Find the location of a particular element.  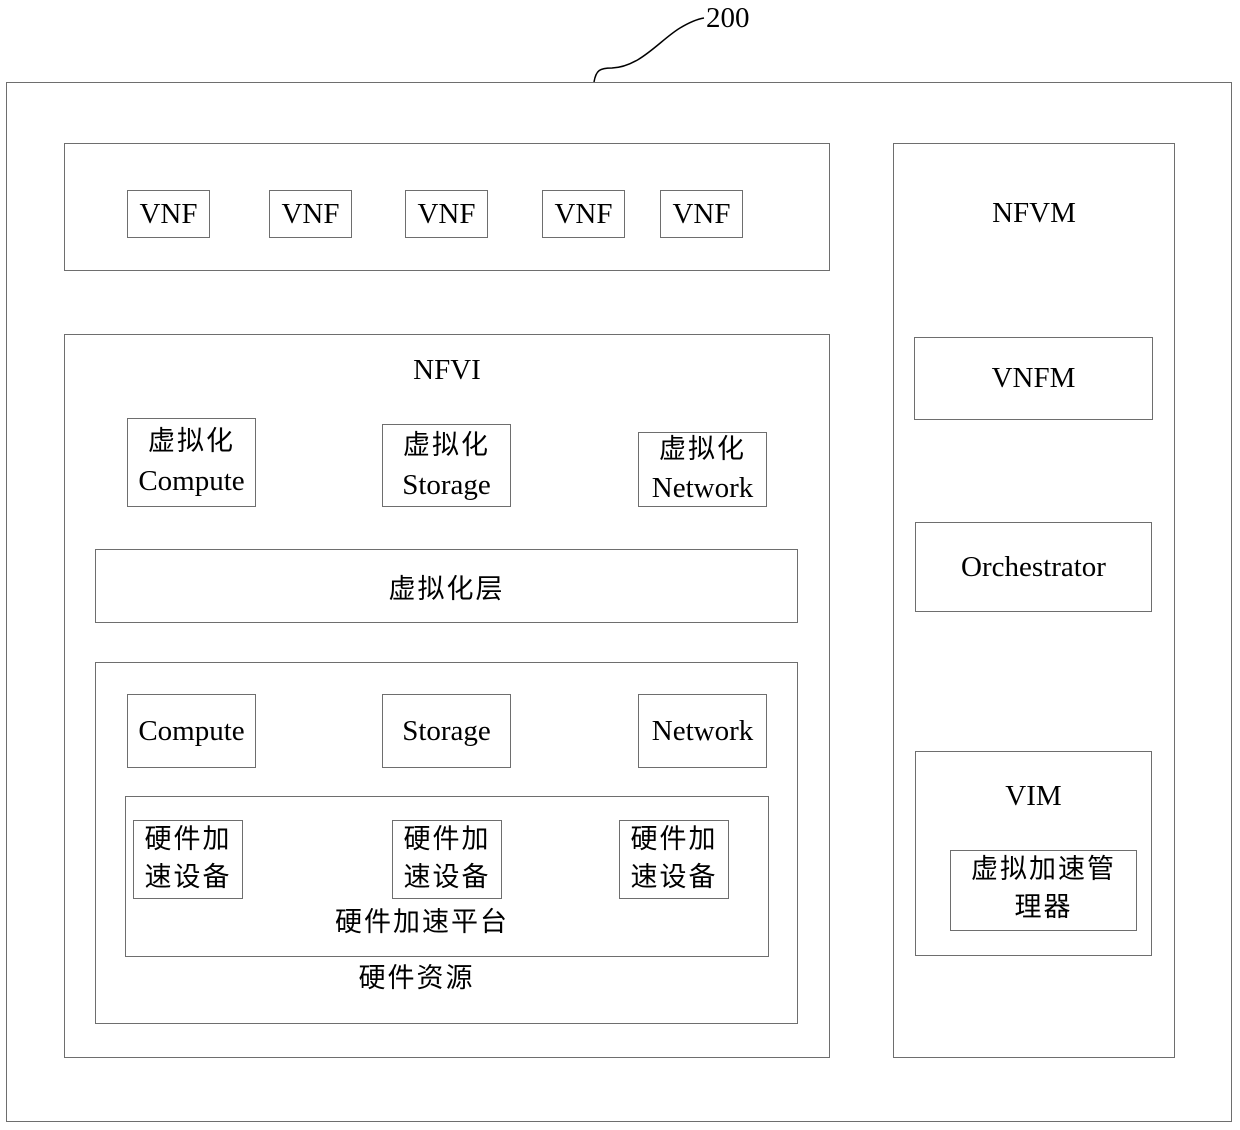

vnfm-box: VNFM is located at coordinates (1033, 378).